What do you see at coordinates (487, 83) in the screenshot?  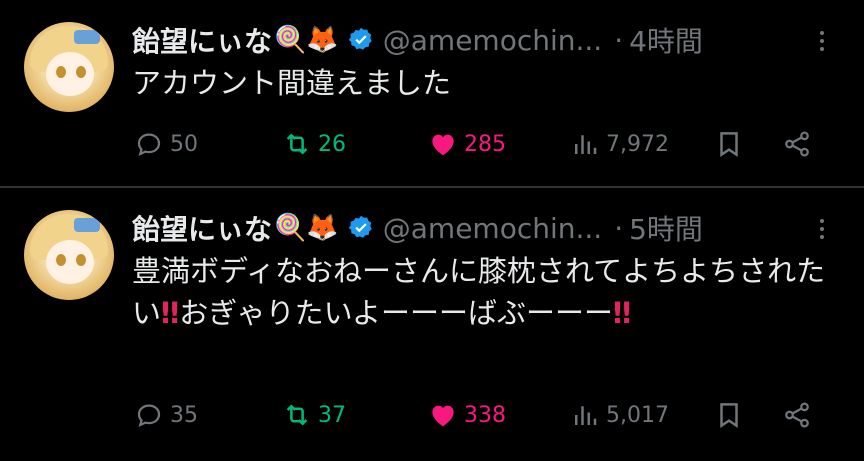 I see `tweet-text: アカウント間違えました` at bounding box center [487, 83].